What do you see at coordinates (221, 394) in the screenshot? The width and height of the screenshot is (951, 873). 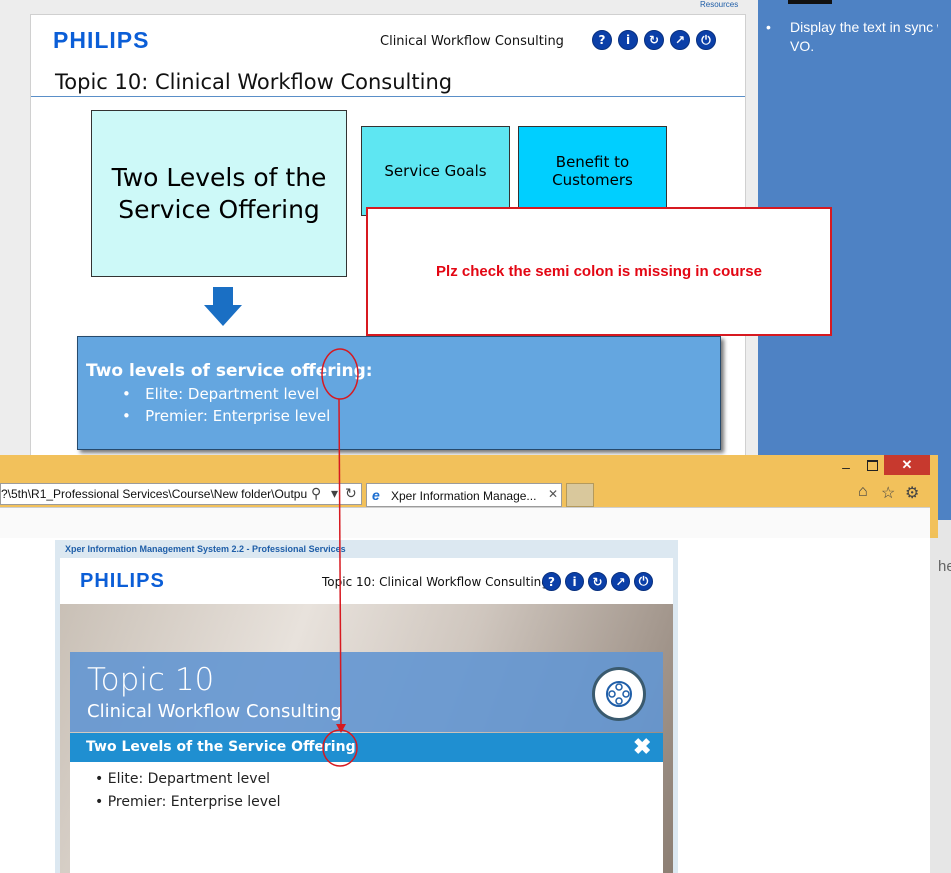 I see `detail-item: • Elite: Department level` at bounding box center [221, 394].